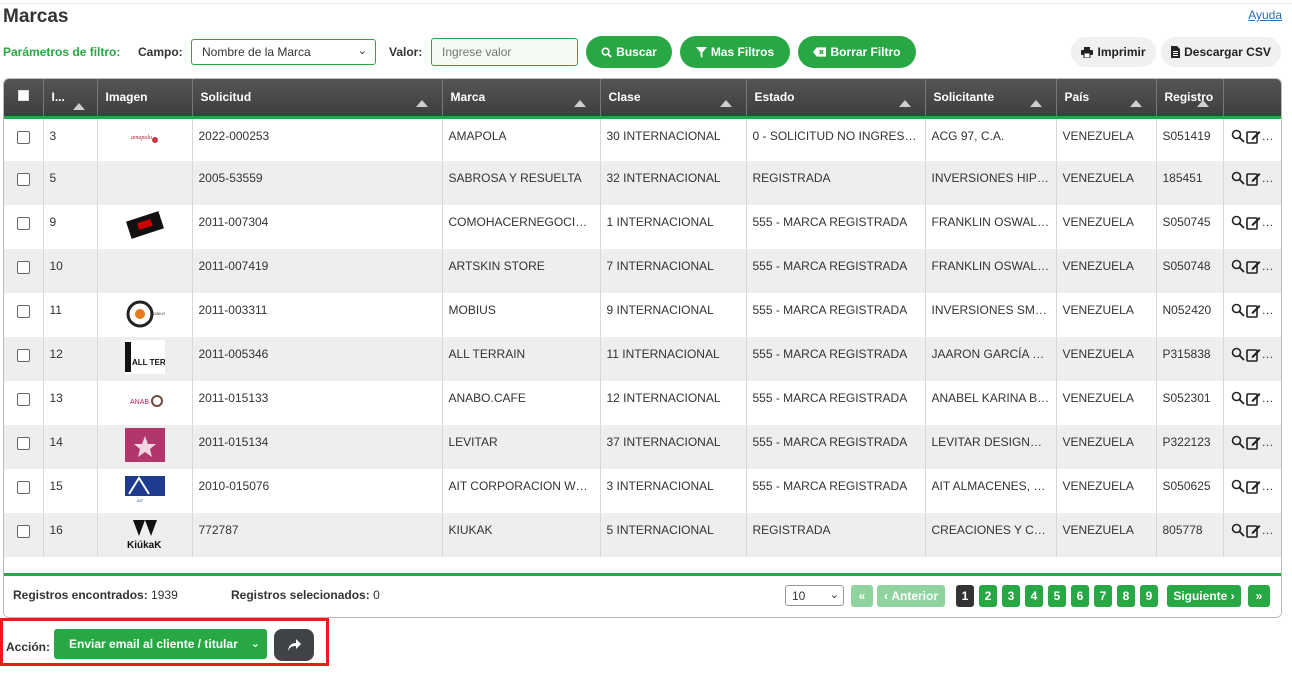  Describe the element at coordinates (160, 644) in the screenshot. I see `accion-select: Enviar email al cliente / titular ⌄` at that location.